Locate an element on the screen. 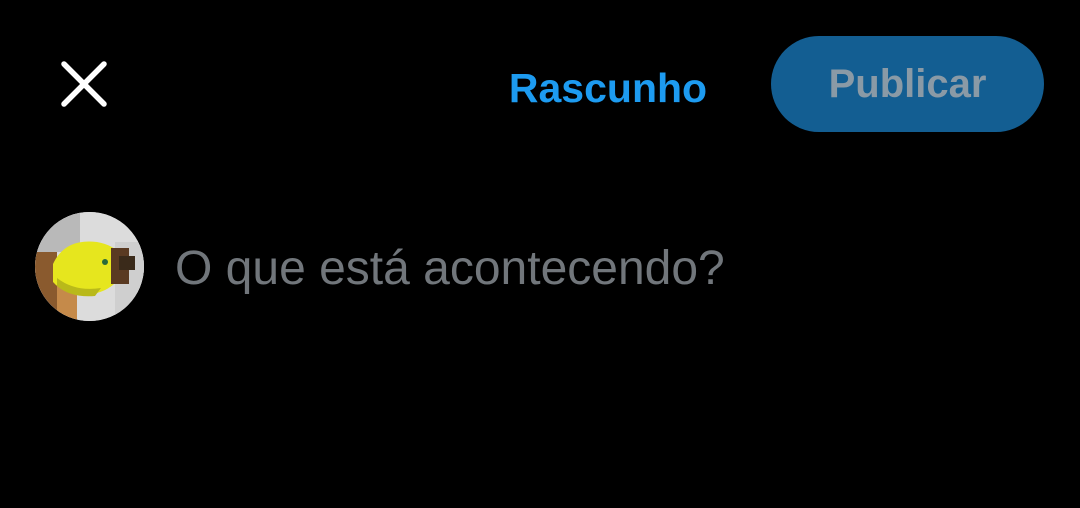 Image resolution: width=1080 pixels, height=508 pixels. avatar is located at coordinates (89, 266).